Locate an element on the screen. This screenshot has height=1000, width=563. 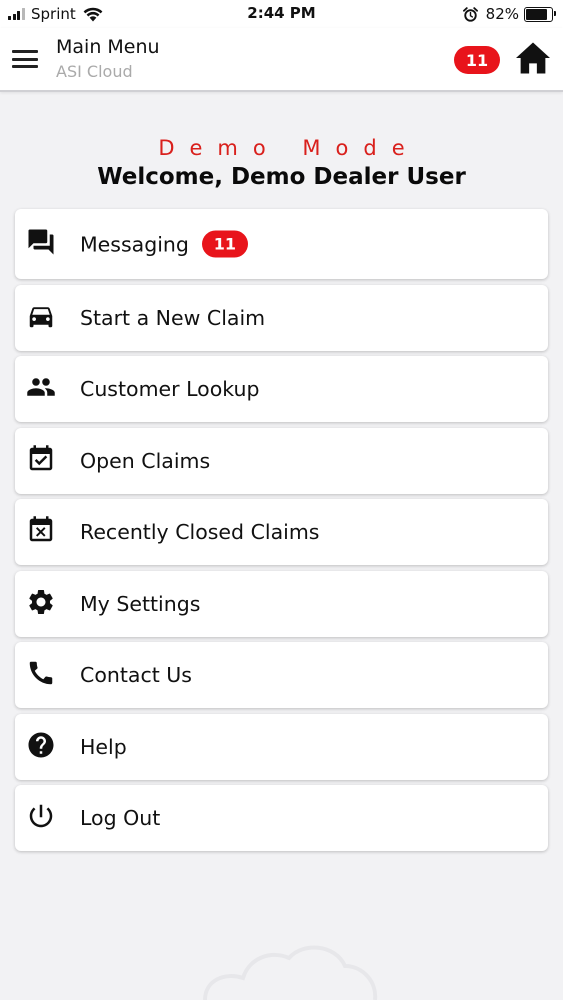
start-new-claim-label: Start a New Claim is located at coordinates (173, 317).